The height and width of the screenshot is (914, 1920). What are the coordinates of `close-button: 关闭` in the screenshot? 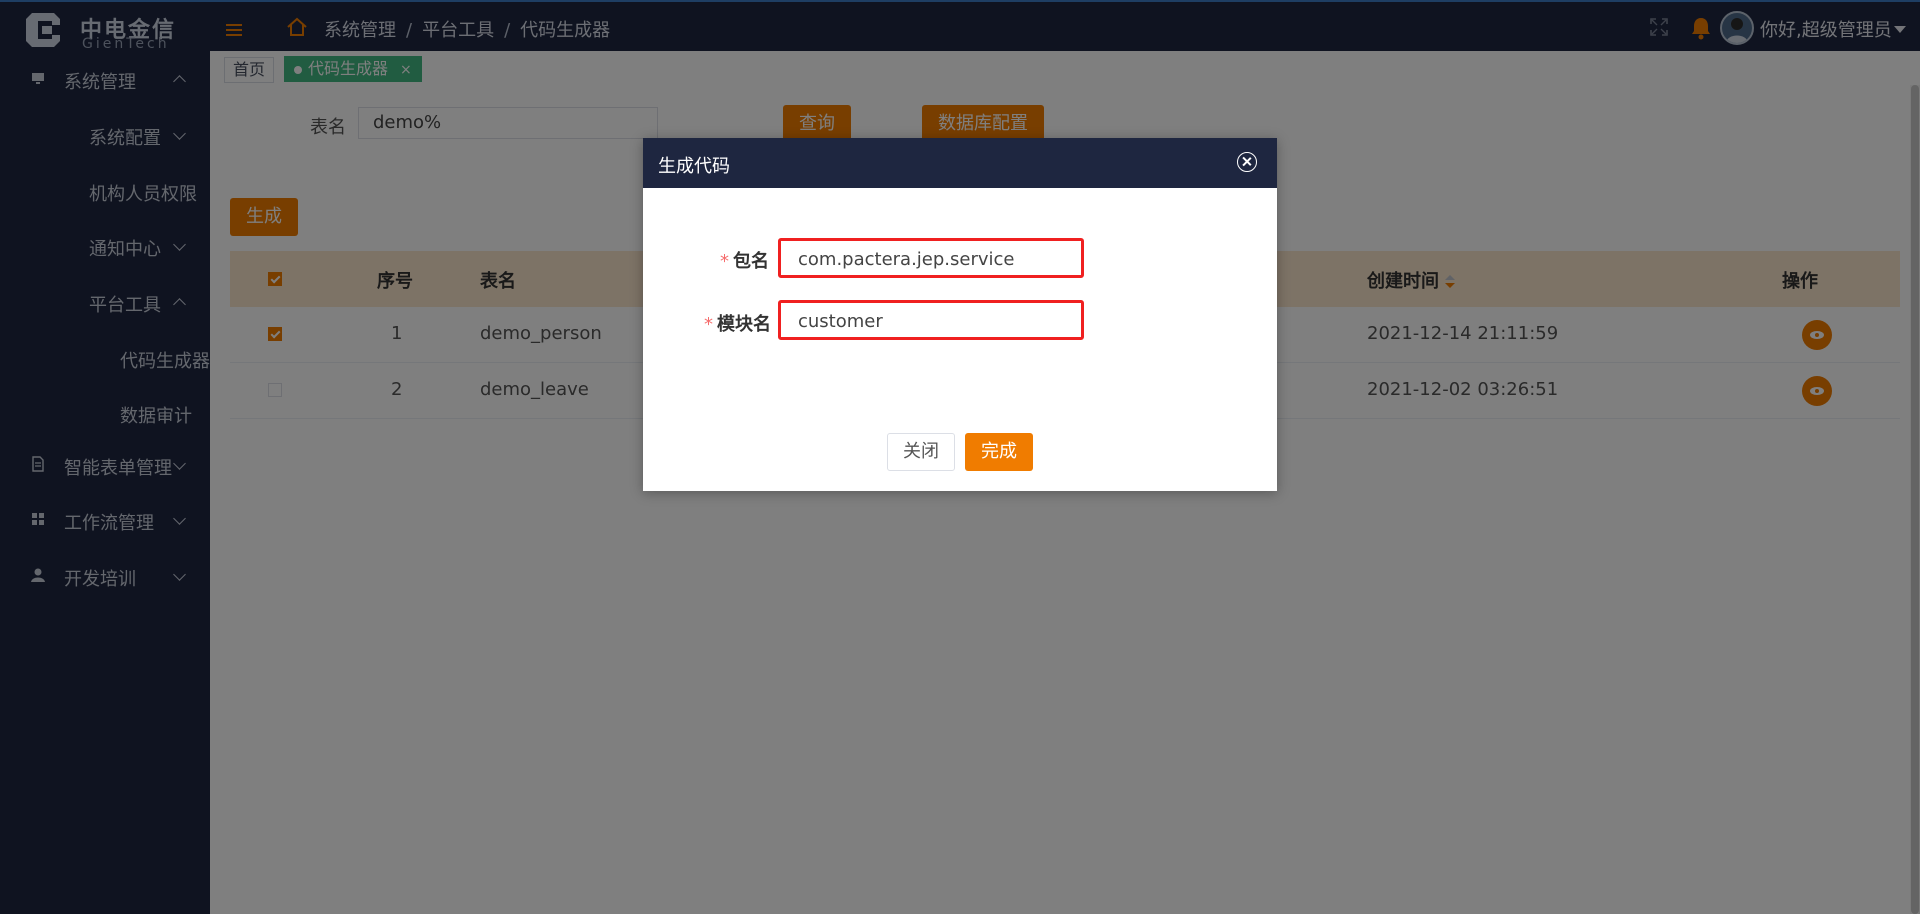 It's located at (921, 452).